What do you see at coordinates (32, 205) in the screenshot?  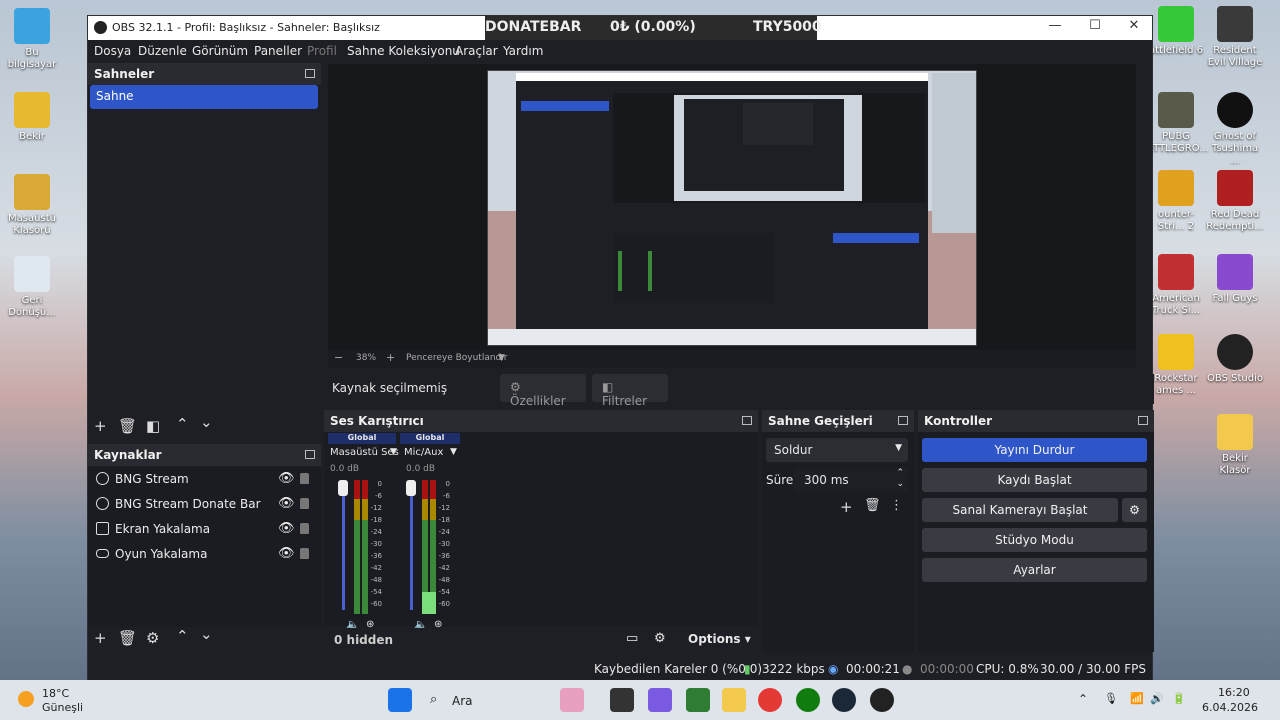 I see `desktop-icon-desktop-folder: Masaüstü Klasörü` at bounding box center [32, 205].